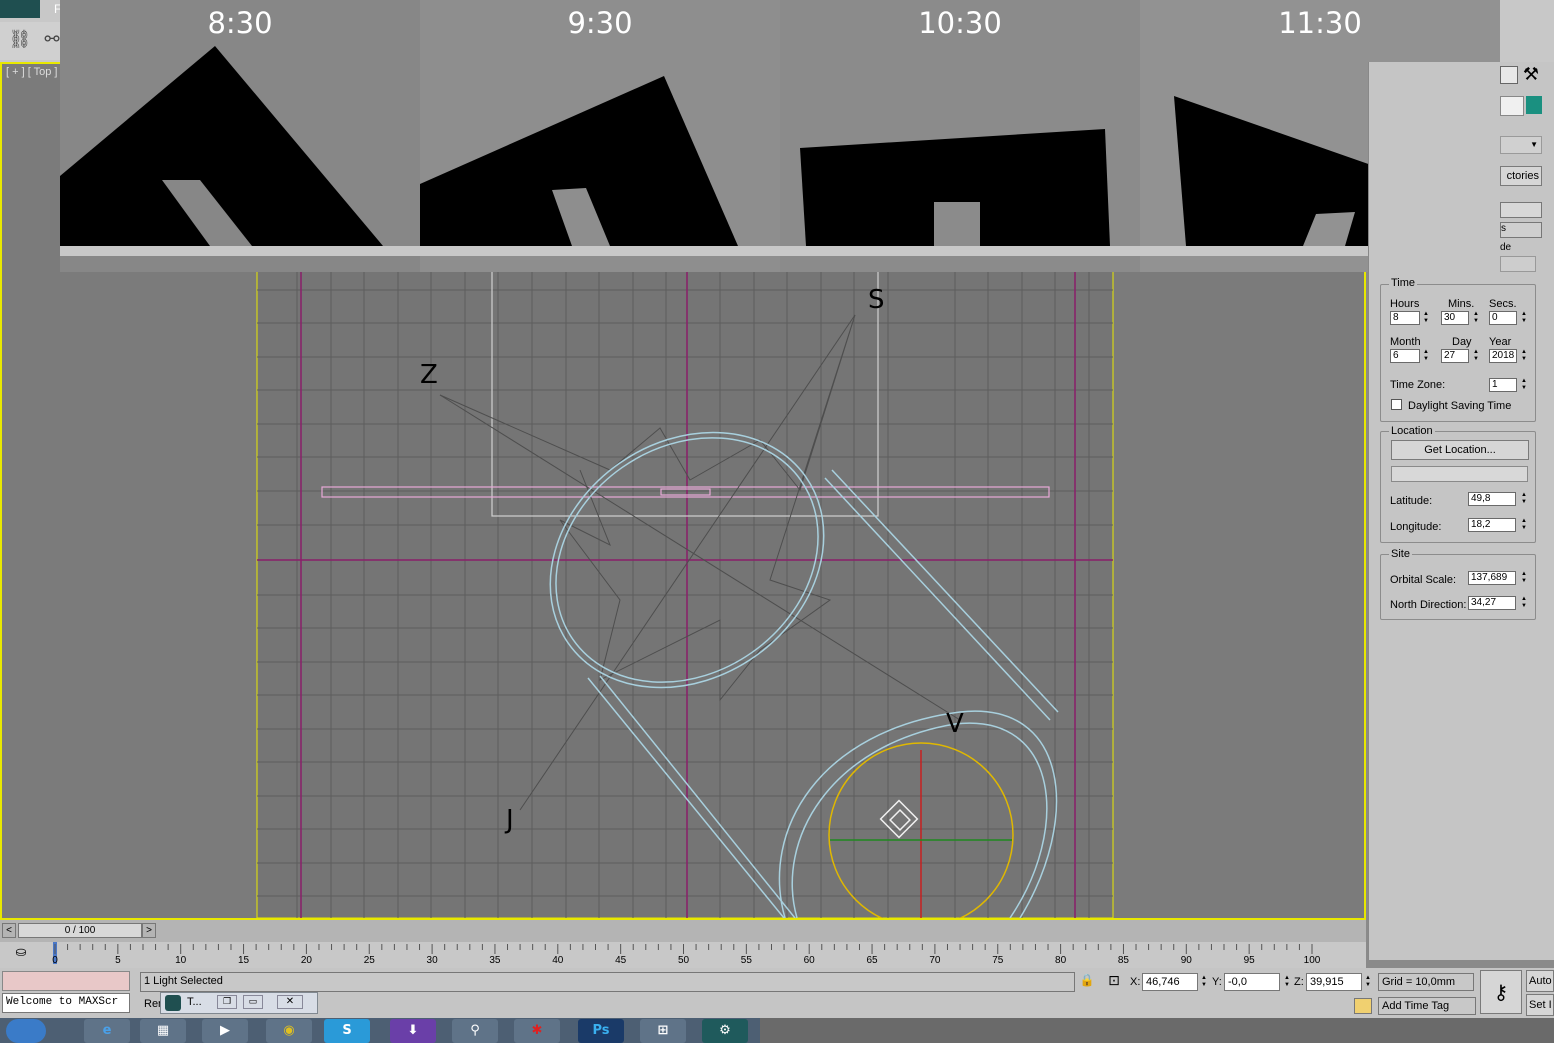  Describe the element at coordinates (1455, 356) in the screenshot. I see `day-spinner: 27` at that location.